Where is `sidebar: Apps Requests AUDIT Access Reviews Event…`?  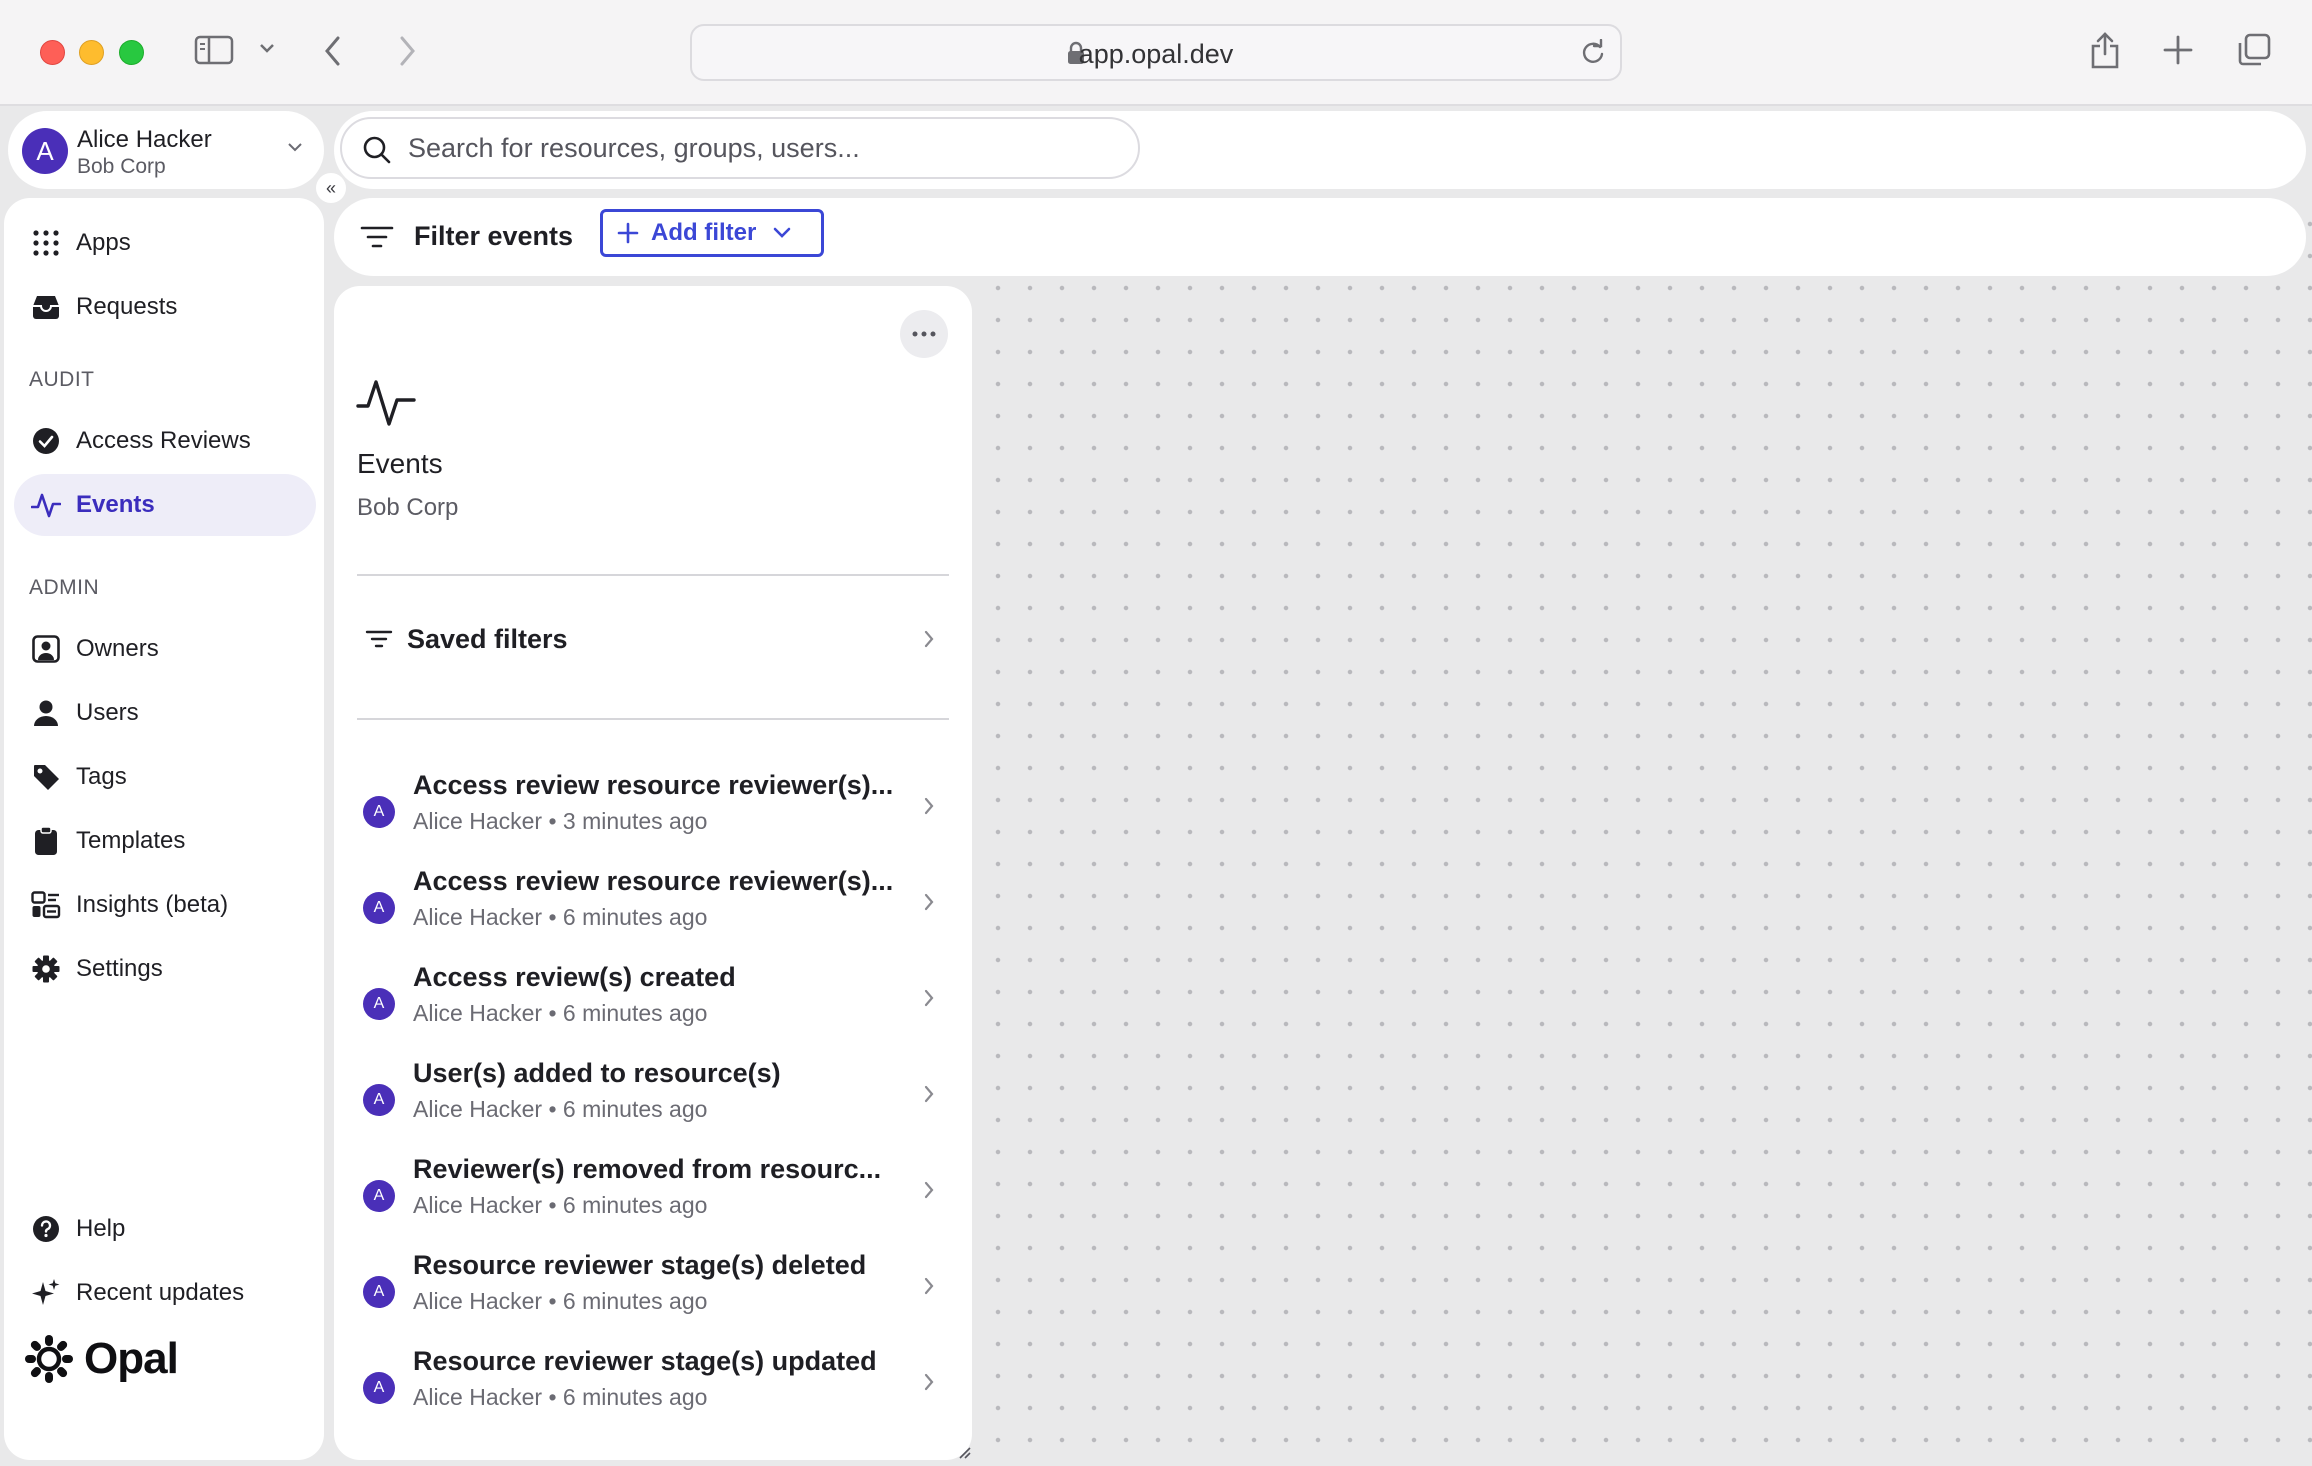
sidebar: Apps Requests AUDIT Access Reviews Event… is located at coordinates (164, 829).